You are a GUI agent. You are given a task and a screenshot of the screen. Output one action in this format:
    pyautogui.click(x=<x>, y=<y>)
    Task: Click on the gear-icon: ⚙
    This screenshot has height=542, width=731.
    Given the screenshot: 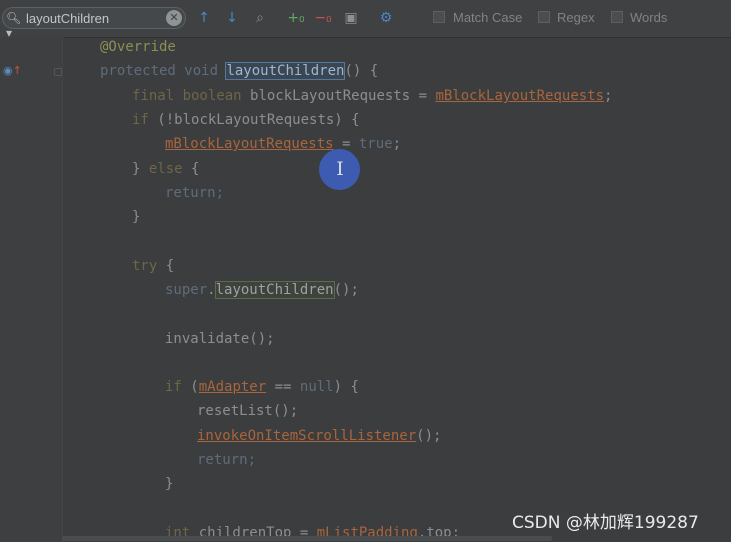 What is the action you would take?
    pyautogui.click(x=386, y=18)
    